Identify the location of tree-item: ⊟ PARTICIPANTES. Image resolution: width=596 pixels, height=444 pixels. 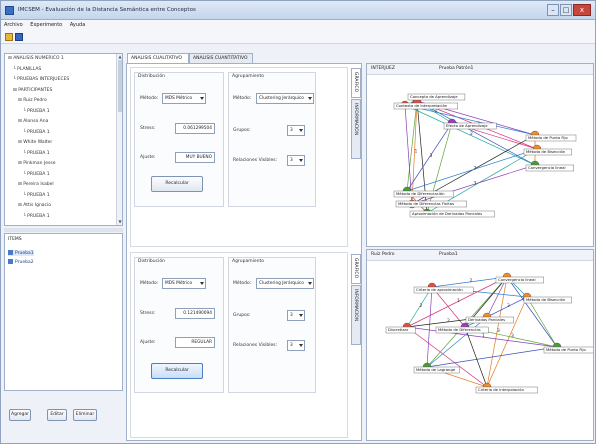
(32, 90).